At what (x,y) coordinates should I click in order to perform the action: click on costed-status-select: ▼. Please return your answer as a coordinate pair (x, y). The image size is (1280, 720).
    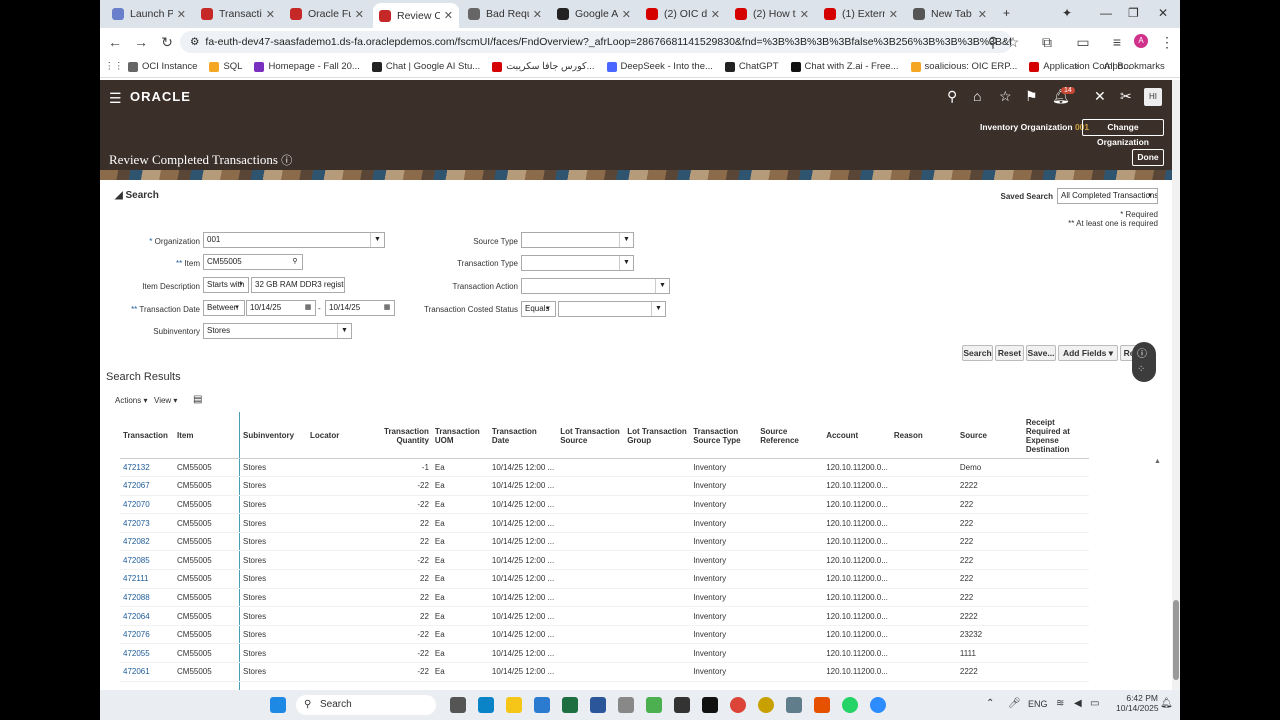
    Looking at the image, I should click on (612, 309).